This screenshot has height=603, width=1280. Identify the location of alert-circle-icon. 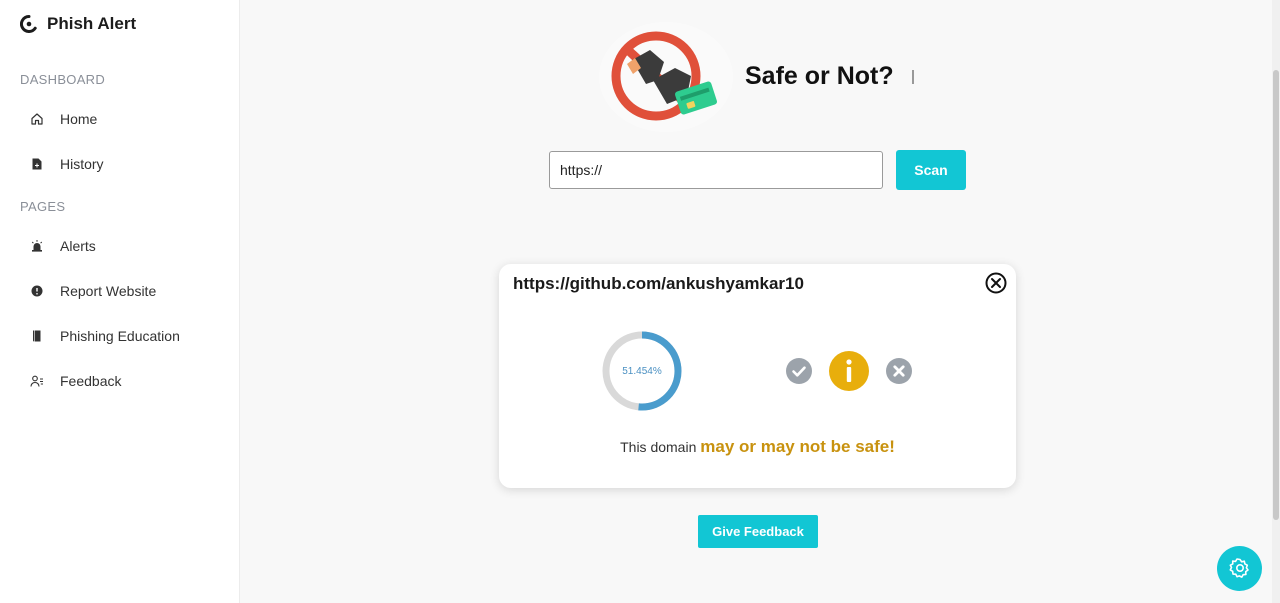
(37, 291).